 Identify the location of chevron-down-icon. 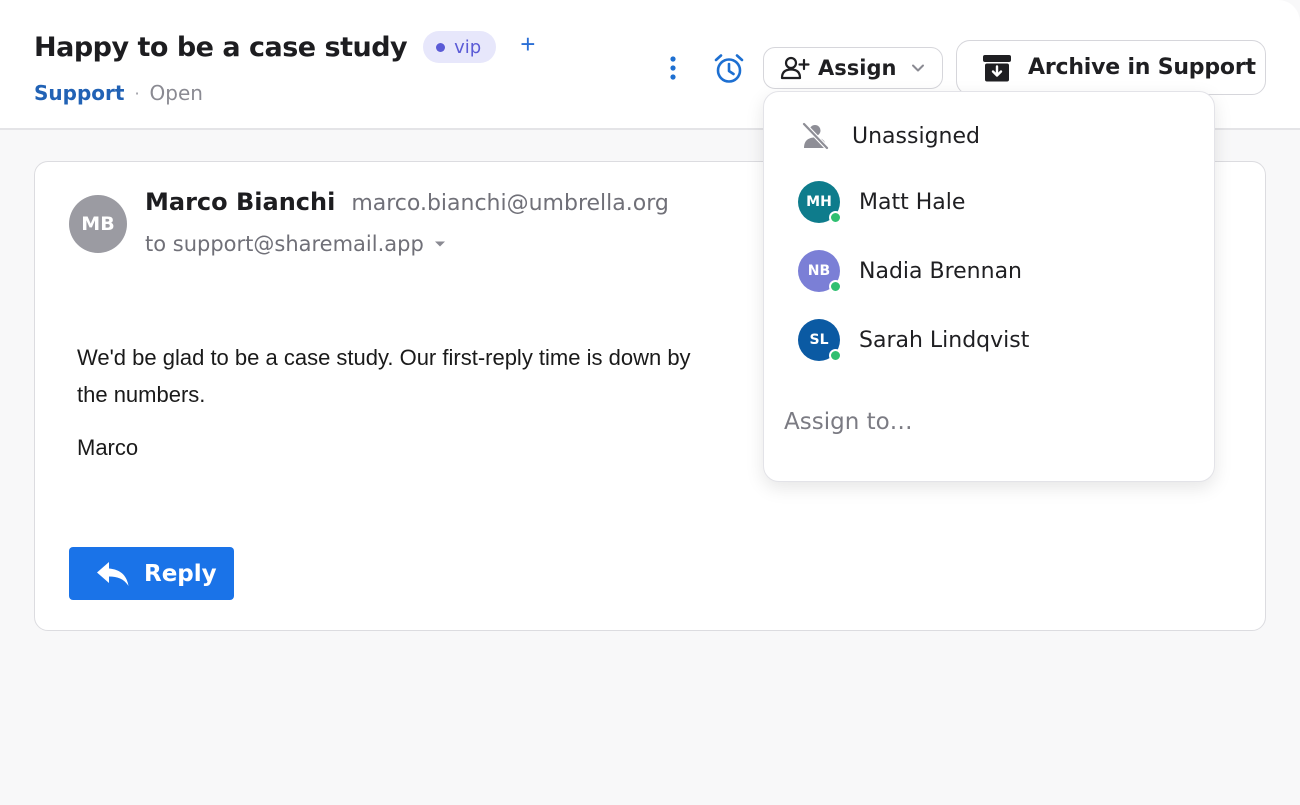
(918, 68).